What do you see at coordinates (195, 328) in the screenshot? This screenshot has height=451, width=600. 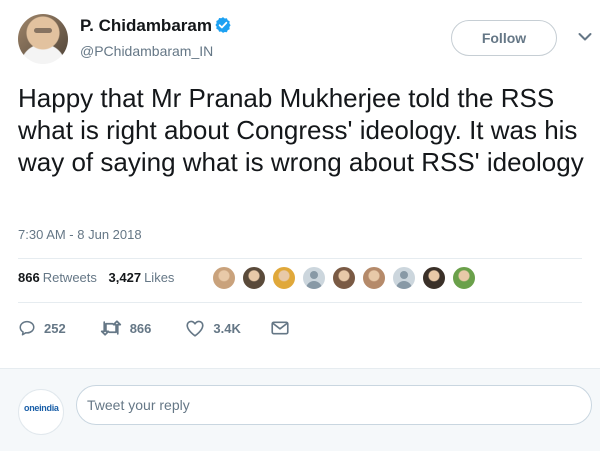 I see `heart-icon` at bounding box center [195, 328].